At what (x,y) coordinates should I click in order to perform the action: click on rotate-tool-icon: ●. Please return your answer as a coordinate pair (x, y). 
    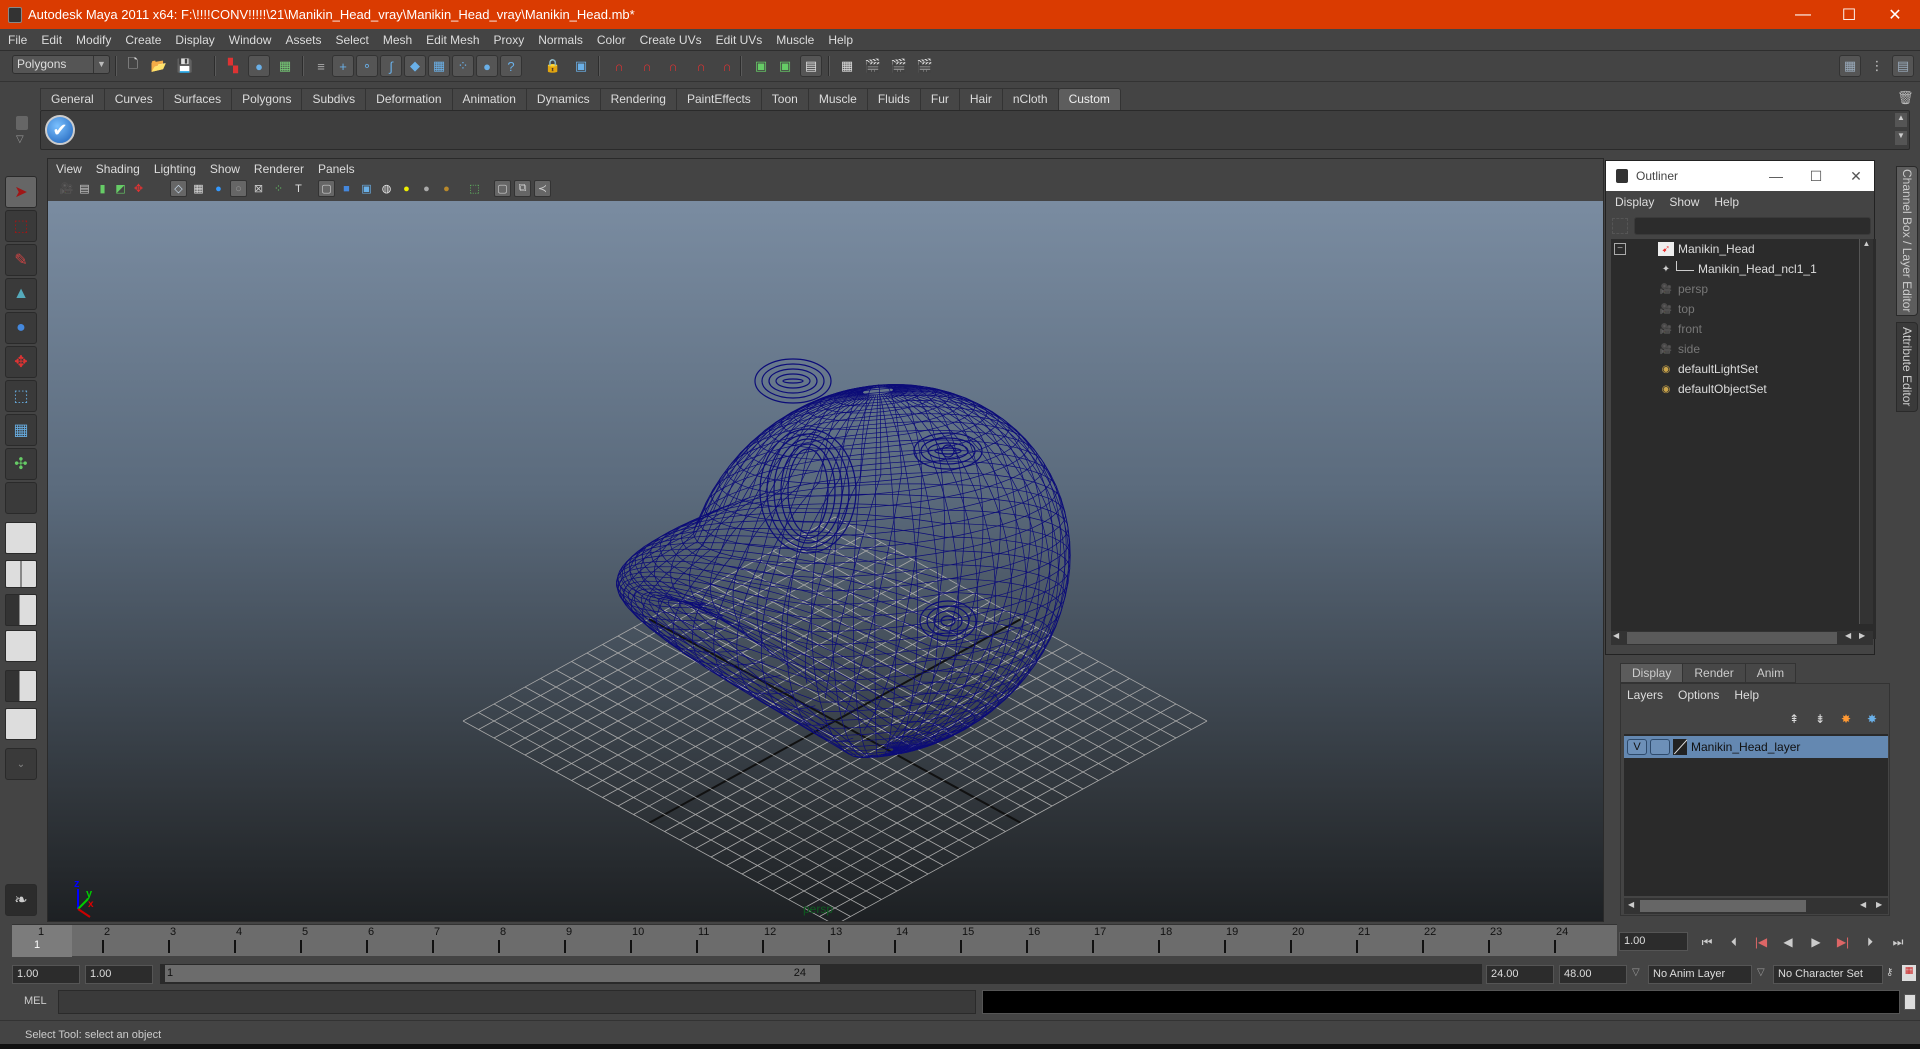
    Looking at the image, I should click on (21, 328).